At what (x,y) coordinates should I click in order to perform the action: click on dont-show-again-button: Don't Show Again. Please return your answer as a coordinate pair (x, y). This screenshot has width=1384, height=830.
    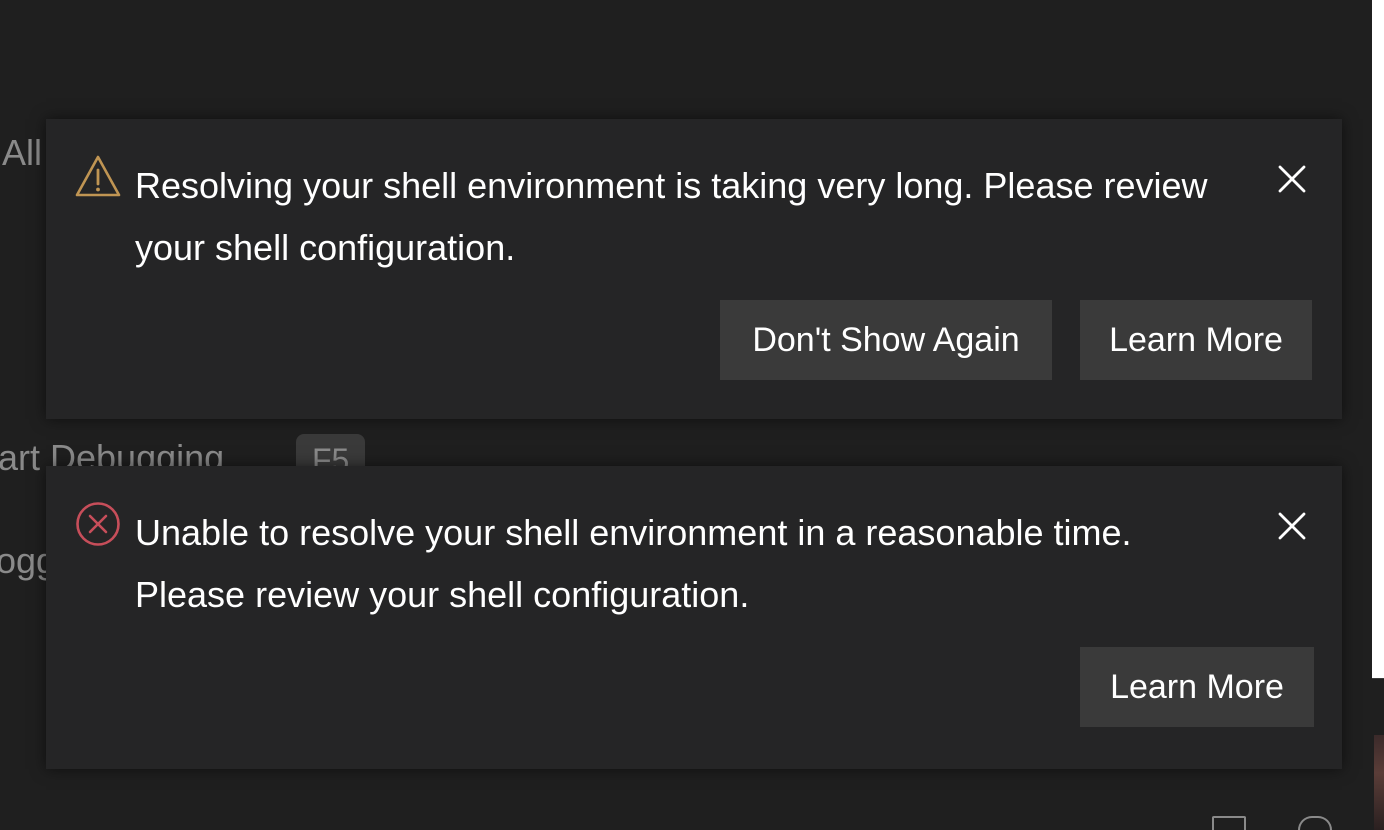
    Looking at the image, I should click on (886, 340).